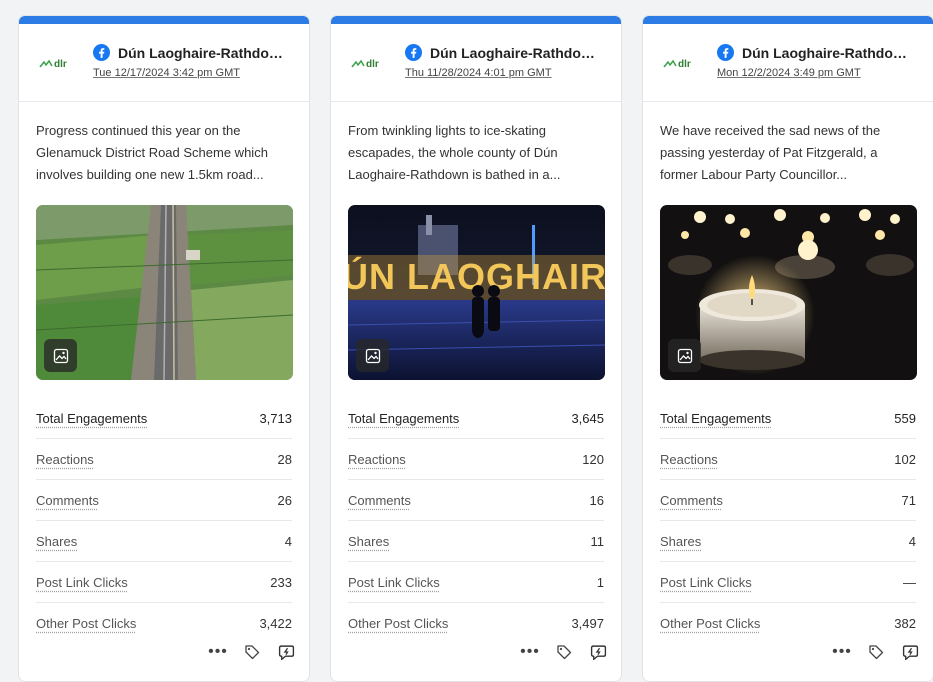 The image size is (933, 682). Describe the element at coordinates (476, 459) in the screenshot. I see `metric-row: Reactions 120` at that location.